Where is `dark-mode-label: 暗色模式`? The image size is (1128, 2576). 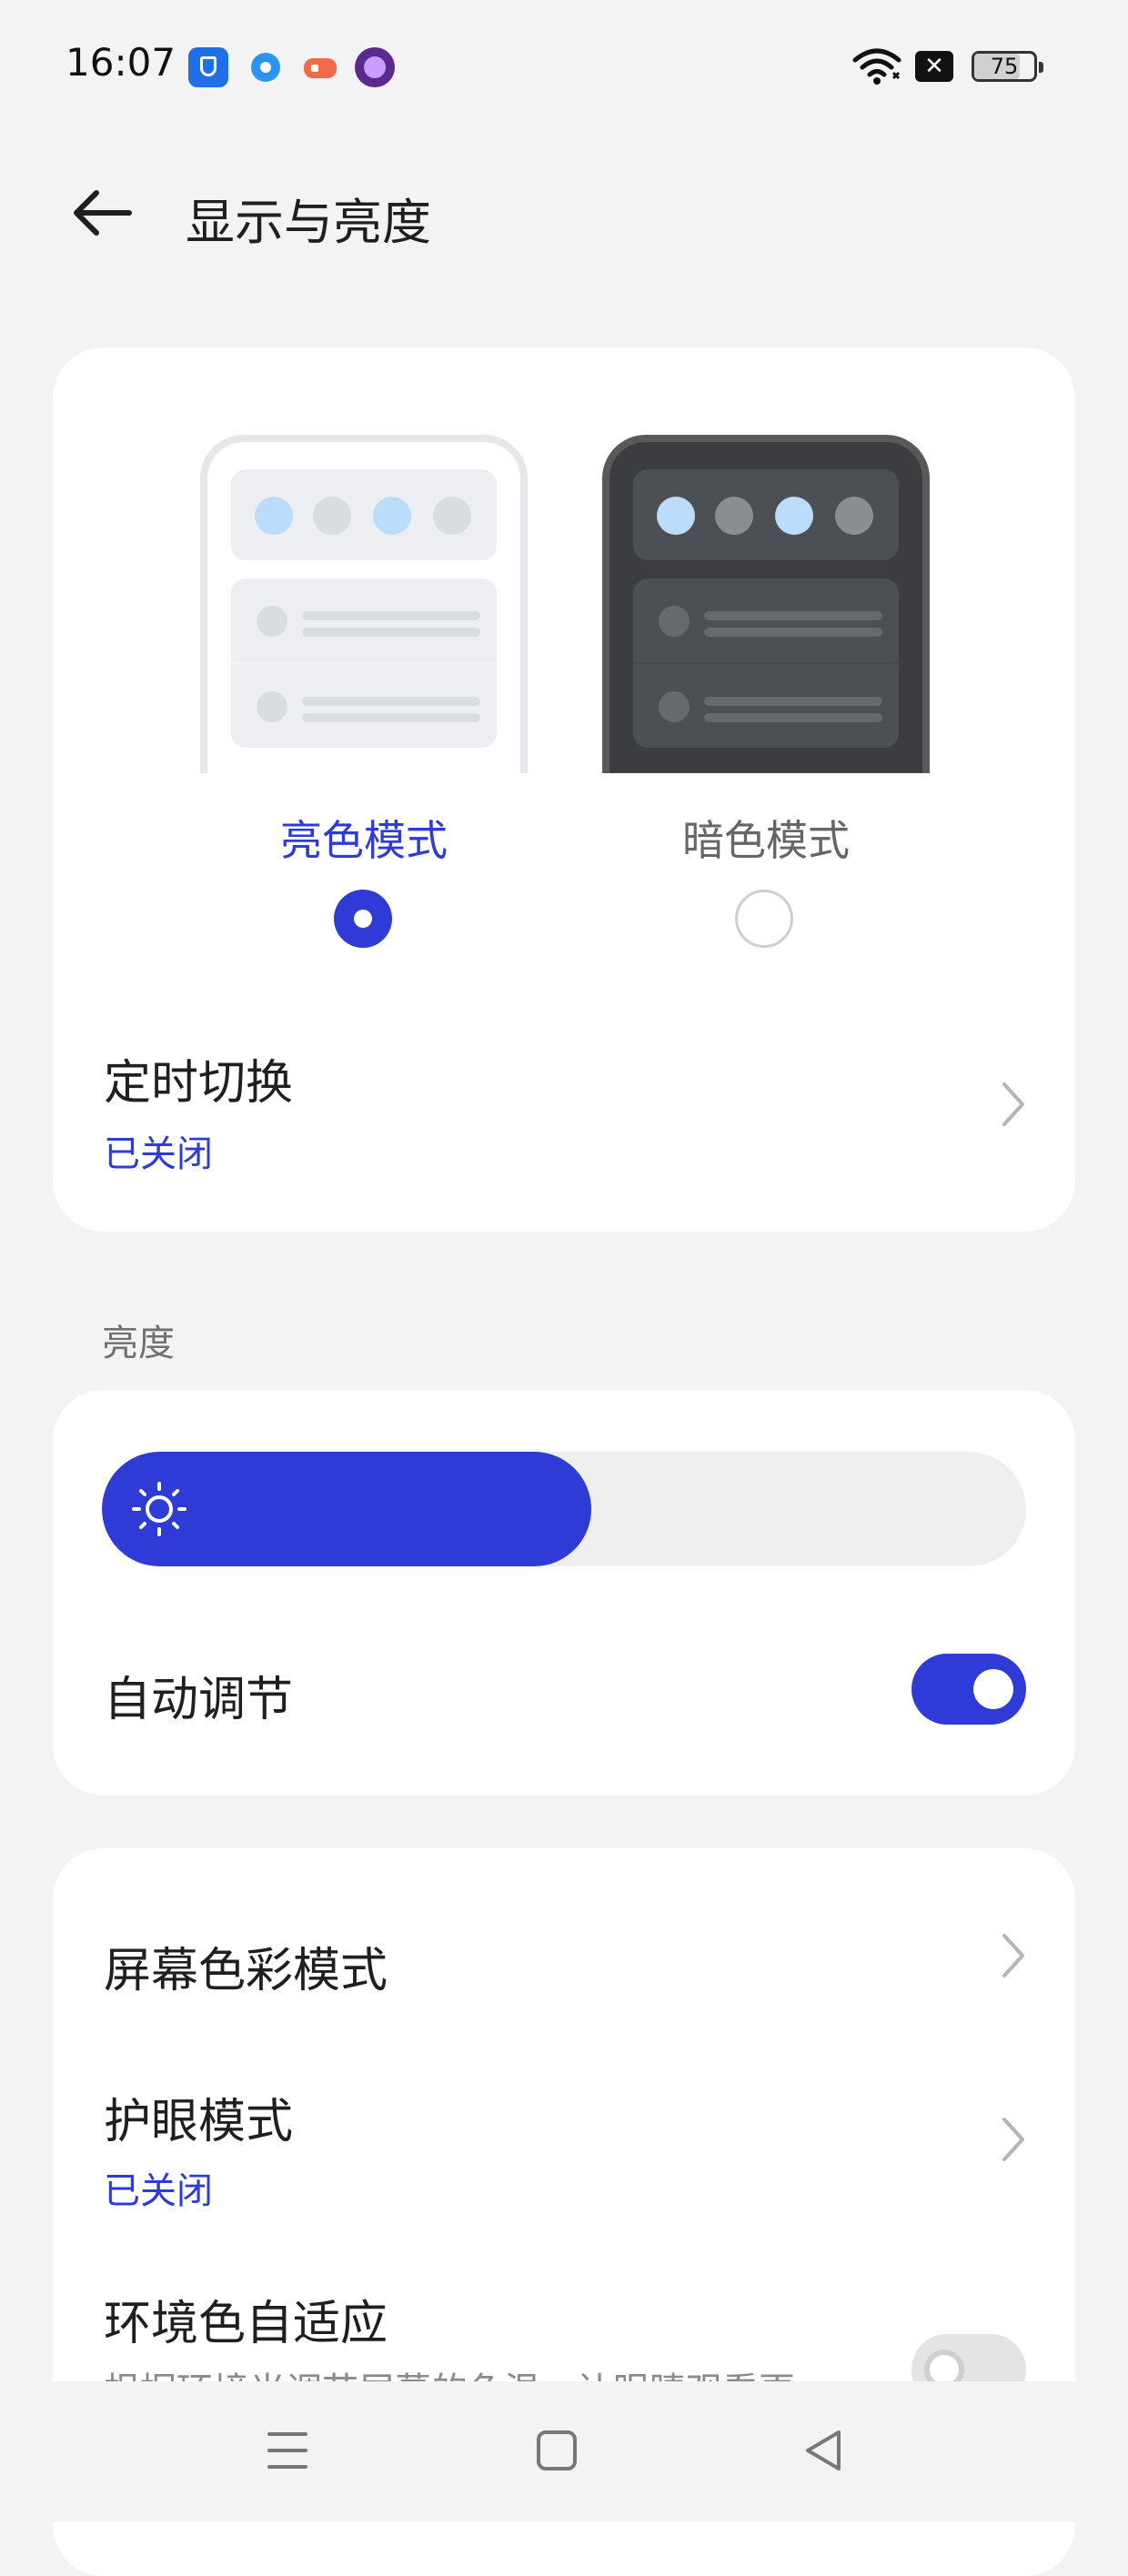 dark-mode-label: 暗色模式 is located at coordinates (766, 838).